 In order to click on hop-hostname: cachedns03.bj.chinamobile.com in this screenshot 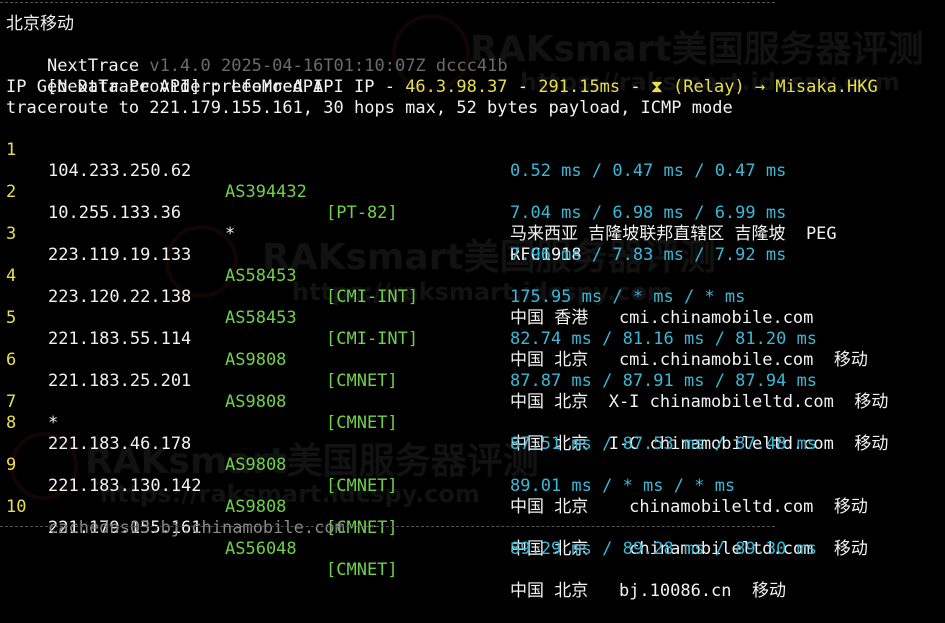, I will do `click(196, 528)`.